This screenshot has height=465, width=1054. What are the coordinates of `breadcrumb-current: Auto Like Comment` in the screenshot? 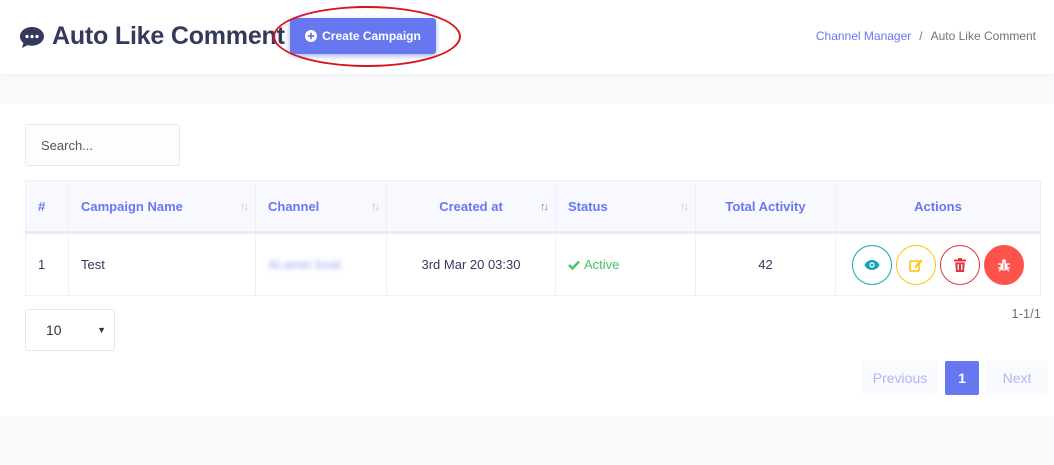 It's located at (983, 36).